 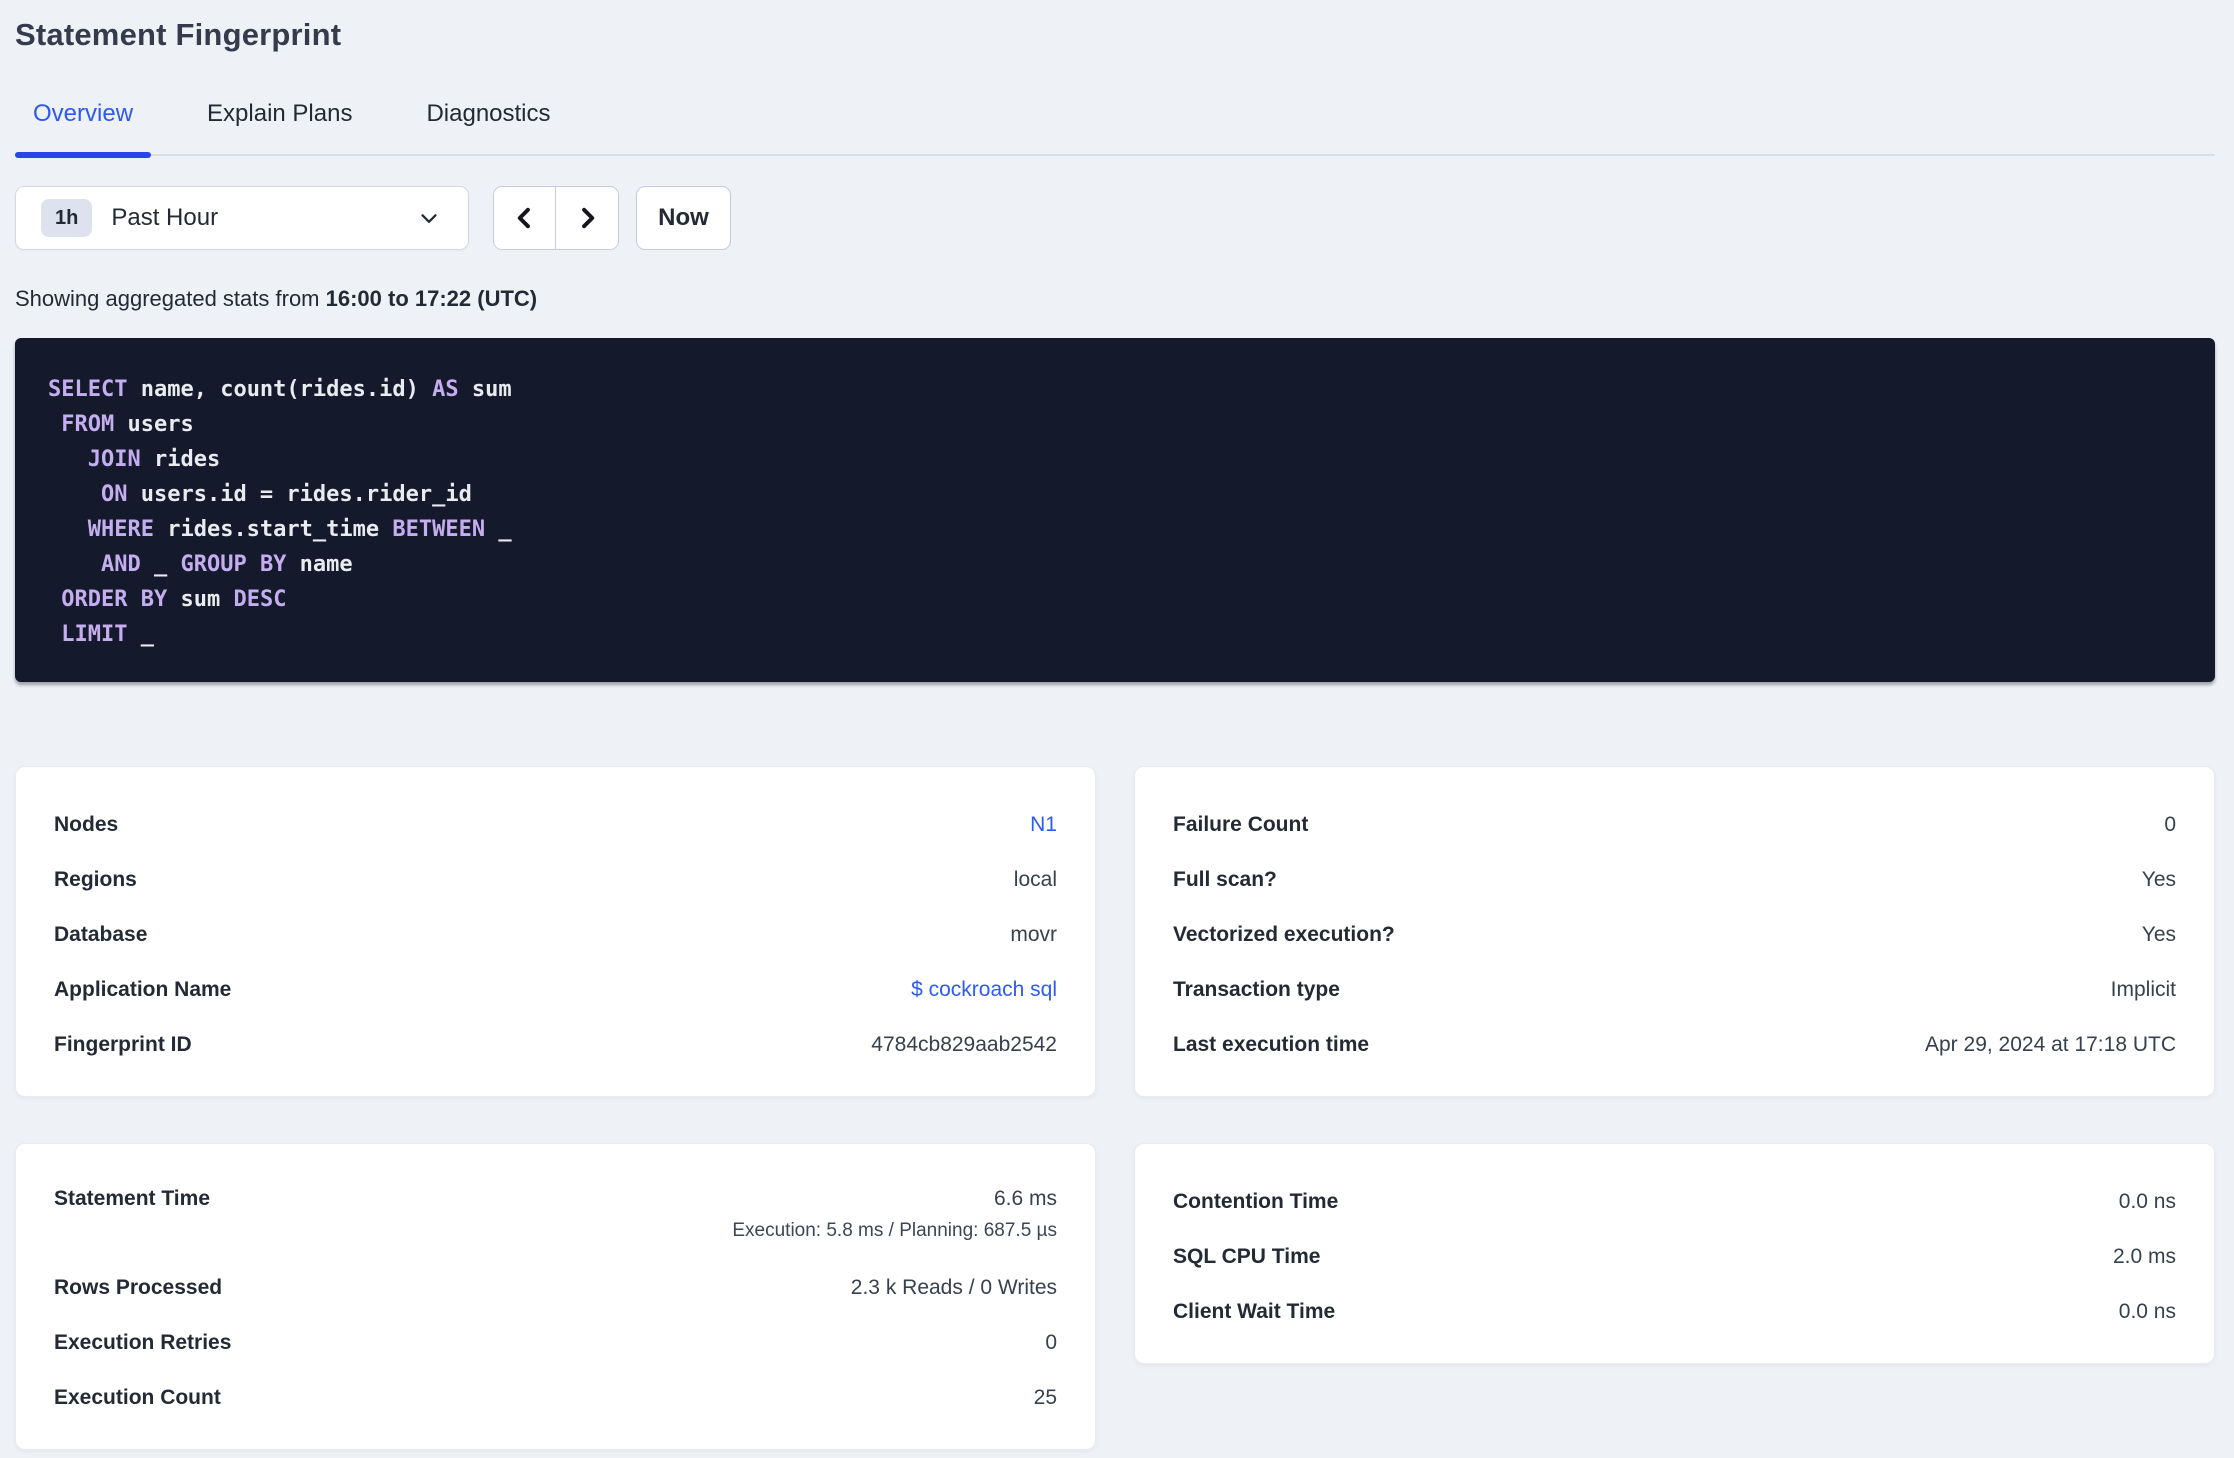 What do you see at coordinates (555, 1287) in the screenshot?
I see `stat-row-rows-processed: Rows Processed 2.3 k Reads / 0 Writes` at bounding box center [555, 1287].